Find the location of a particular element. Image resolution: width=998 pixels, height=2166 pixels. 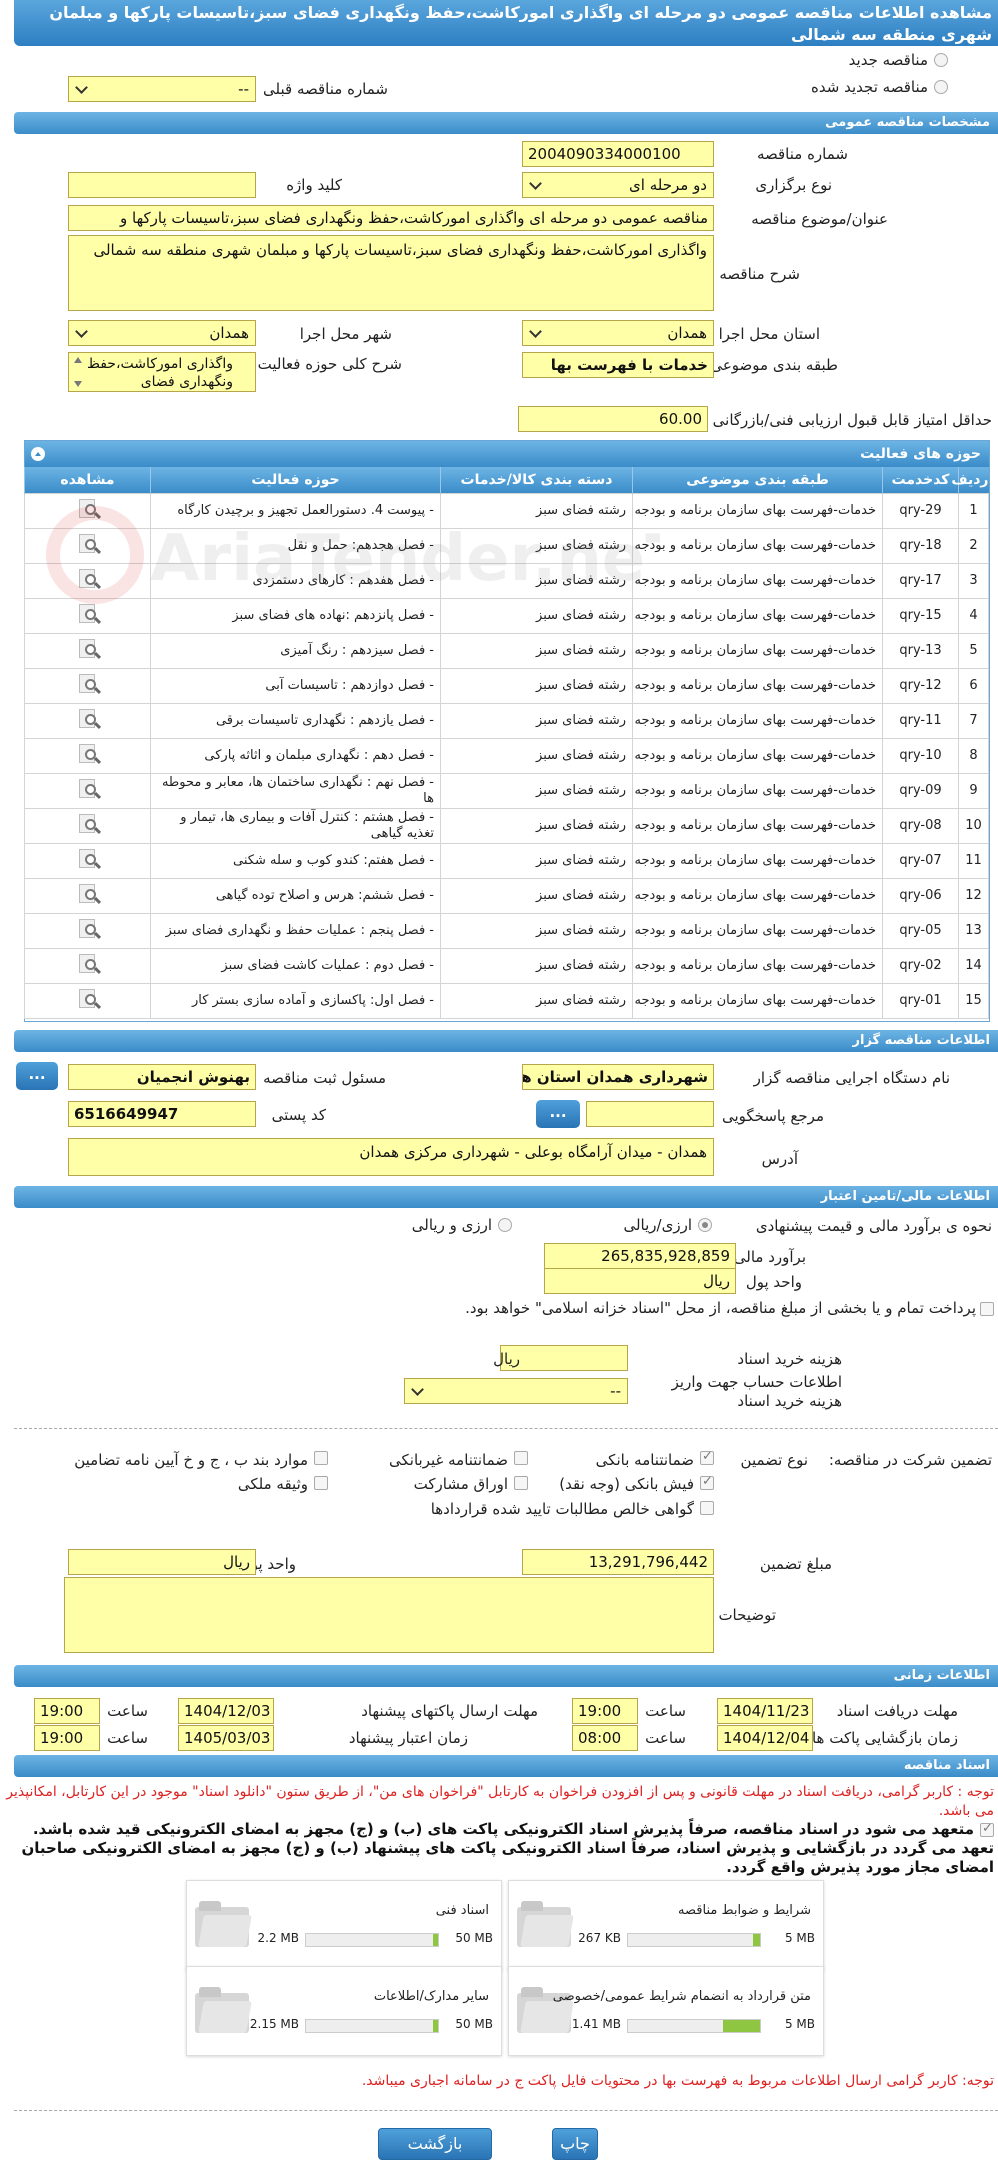

new-tender-radio is located at coordinates (941, 60).